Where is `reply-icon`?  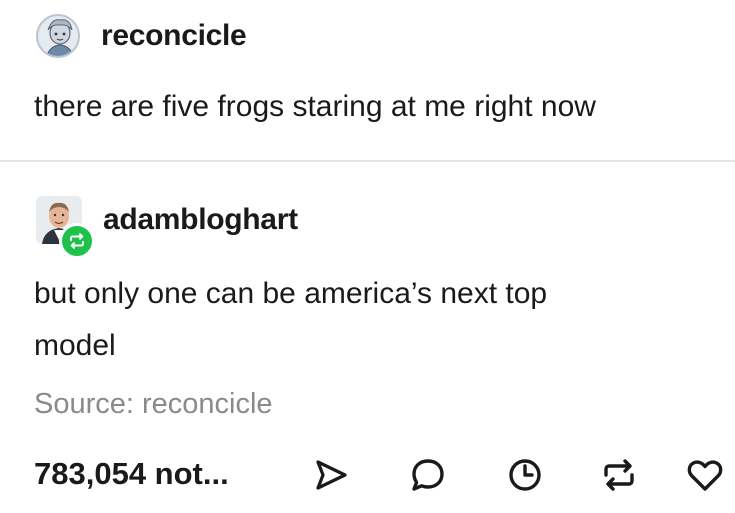 reply-icon is located at coordinates (428, 475).